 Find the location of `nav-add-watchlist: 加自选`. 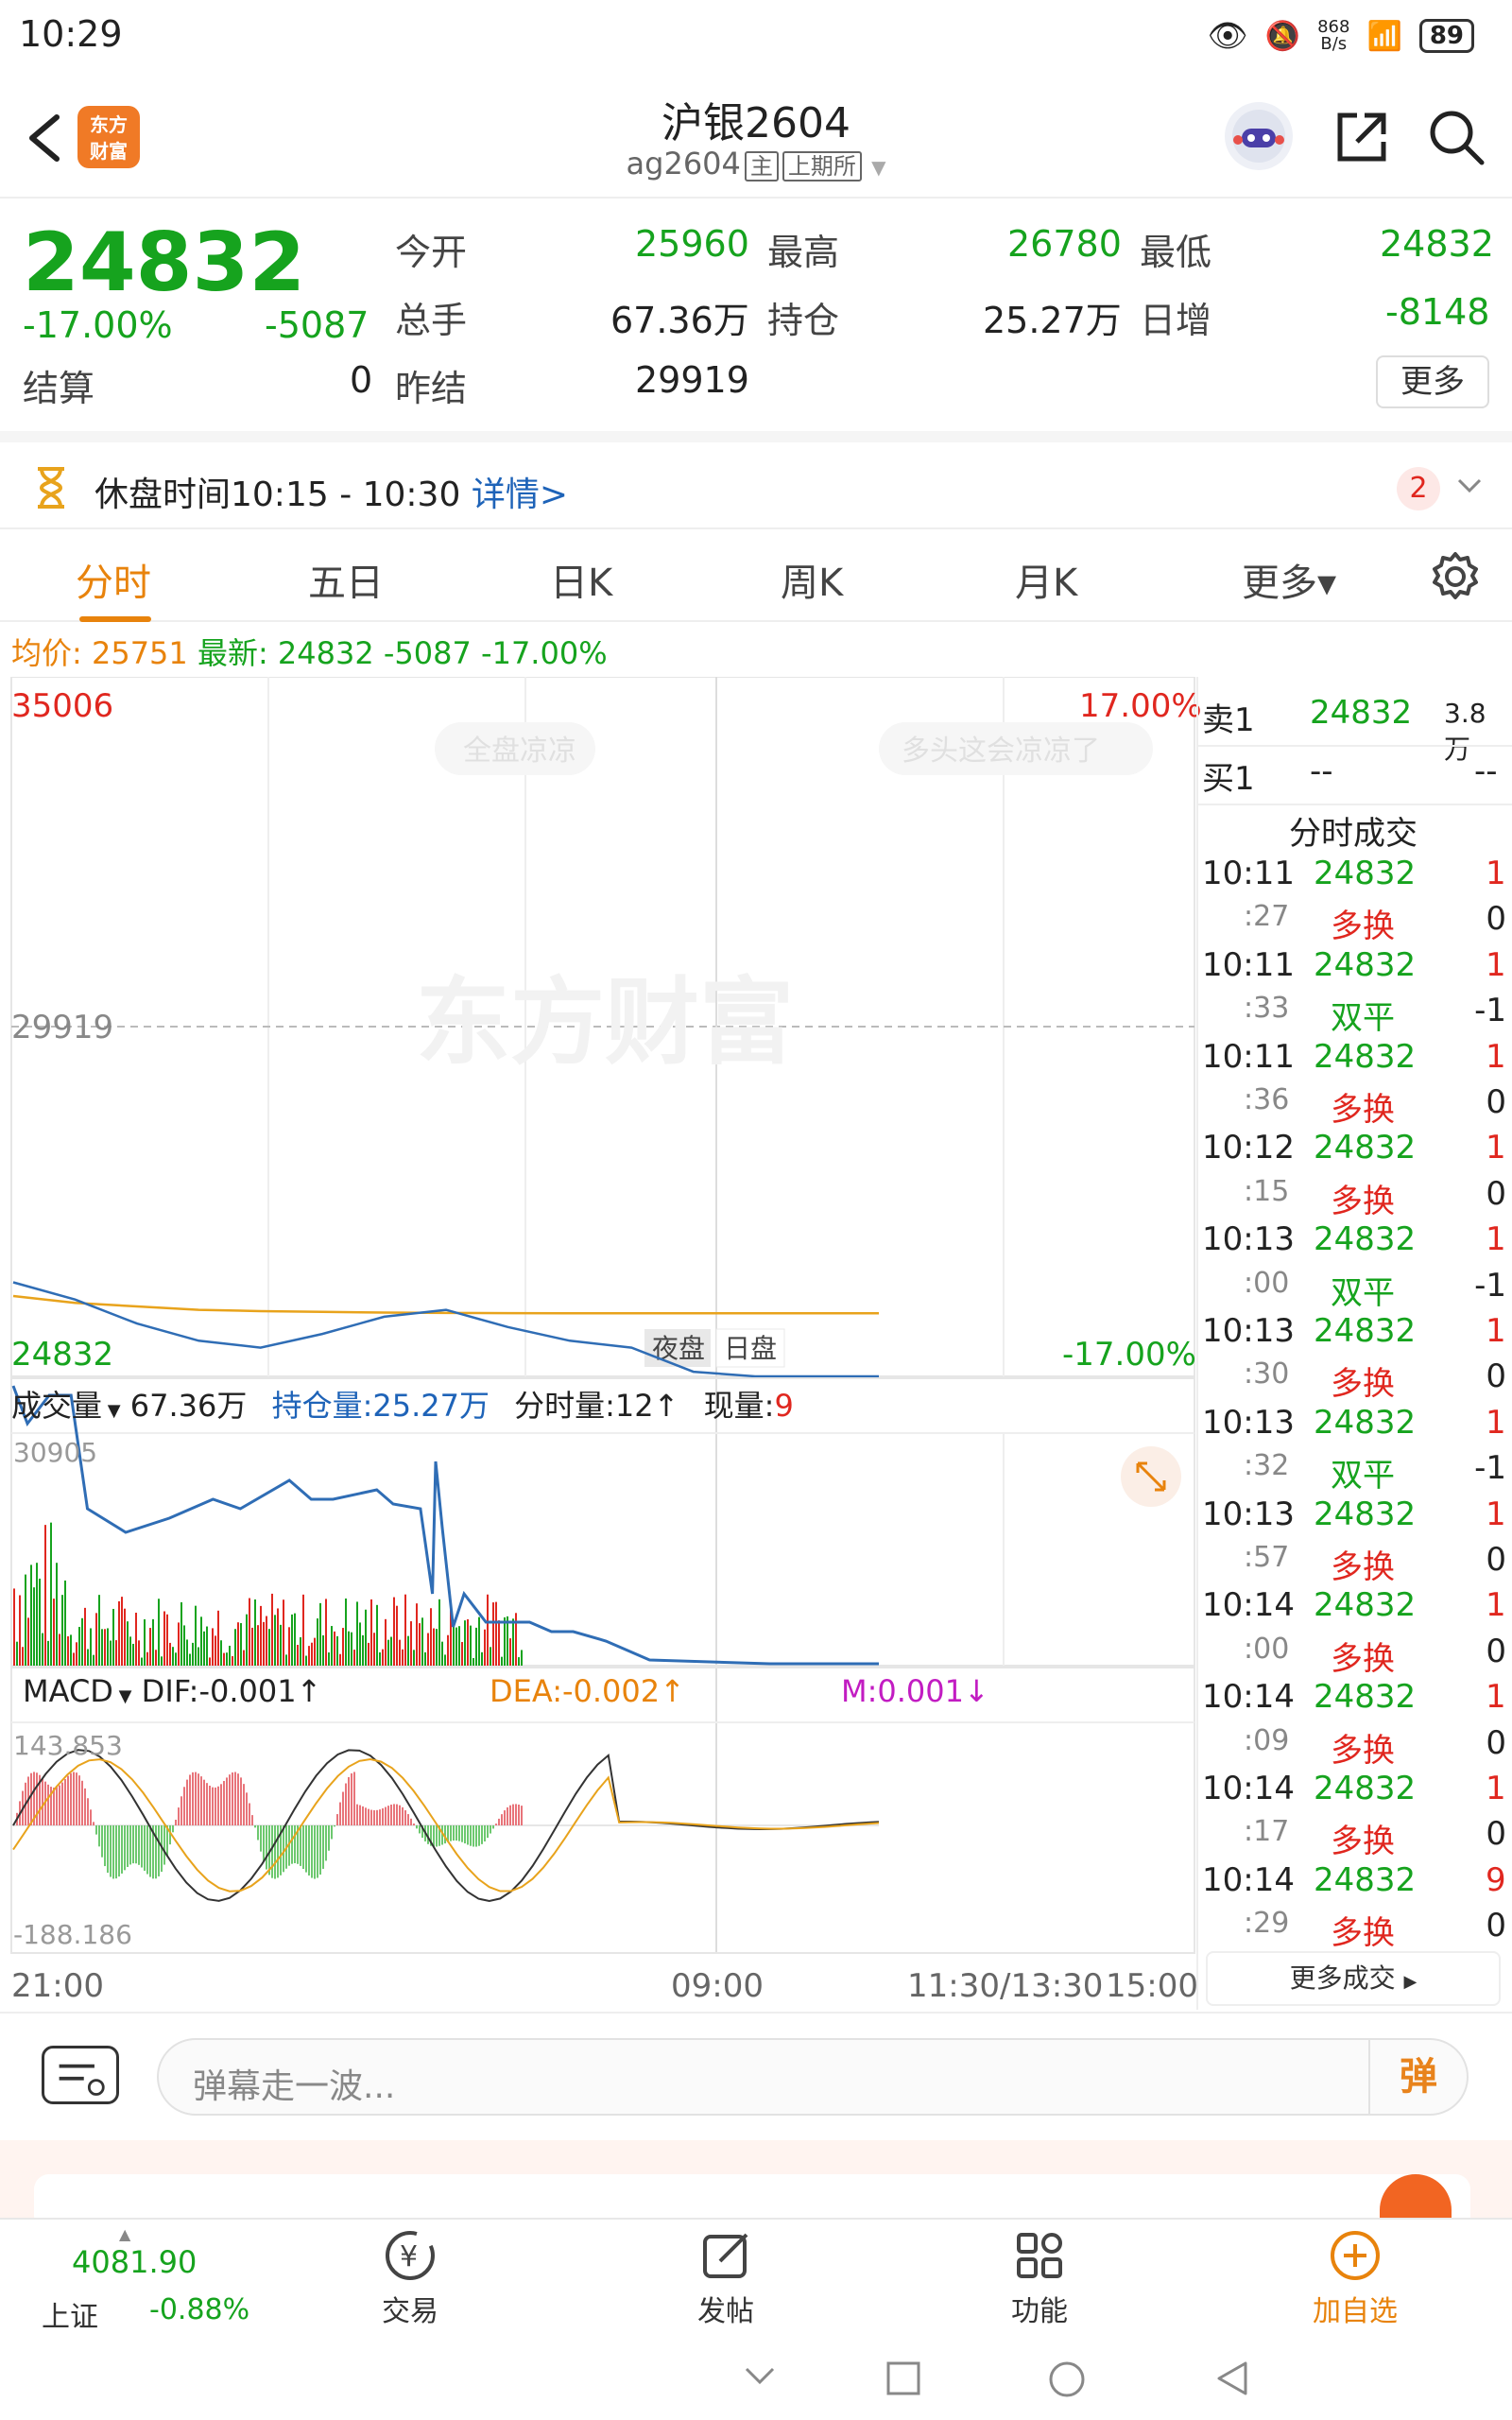

nav-add-watchlist: 加自选 is located at coordinates (1355, 2278).